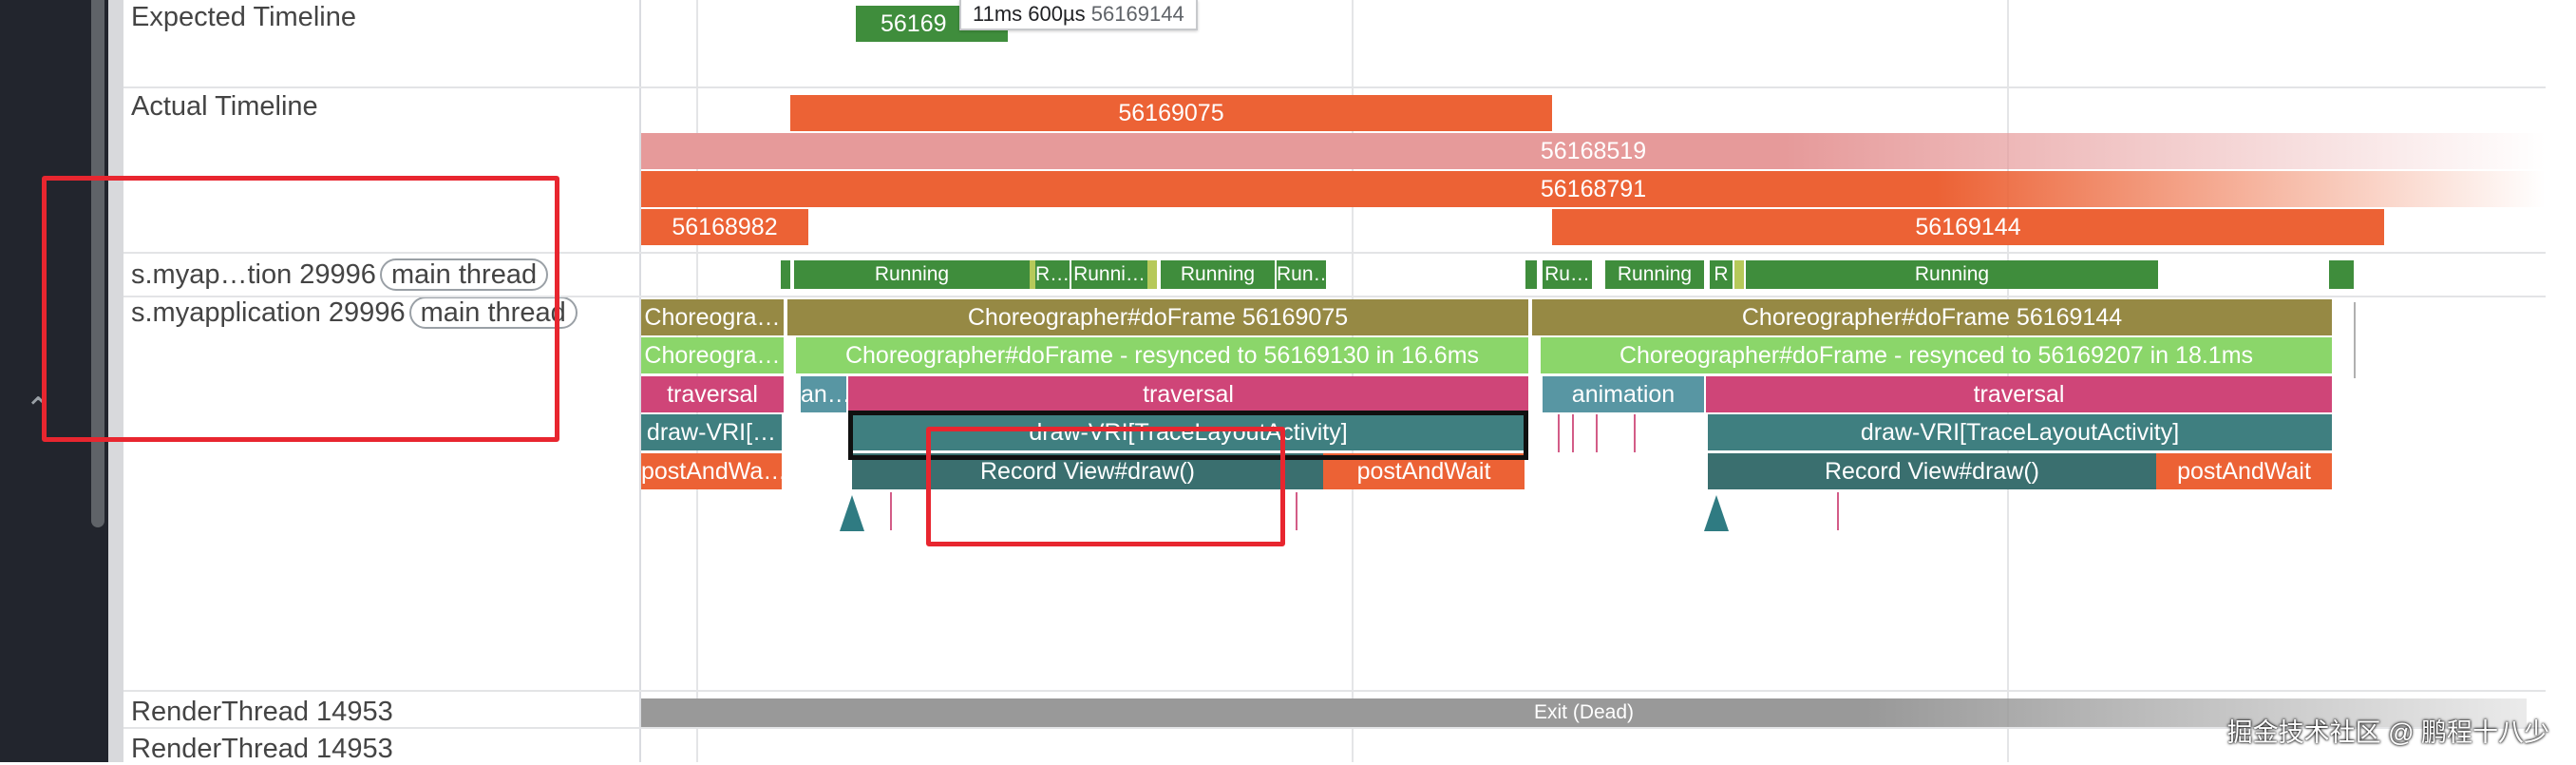 The height and width of the screenshot is (765, 2576). I want to click on track-label-text: Expected Timeline, so click(243, 17).